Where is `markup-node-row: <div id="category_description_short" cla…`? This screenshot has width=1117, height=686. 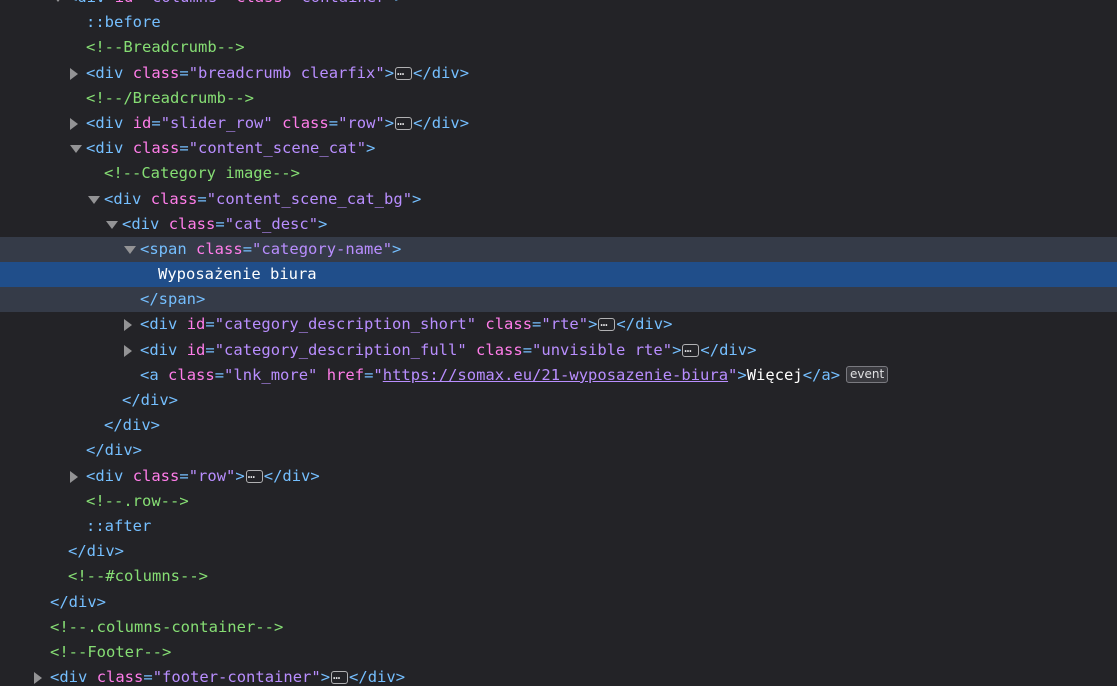
markup-node-row: <div id="category_description_short" cla… is located at coordinates (558, 324).